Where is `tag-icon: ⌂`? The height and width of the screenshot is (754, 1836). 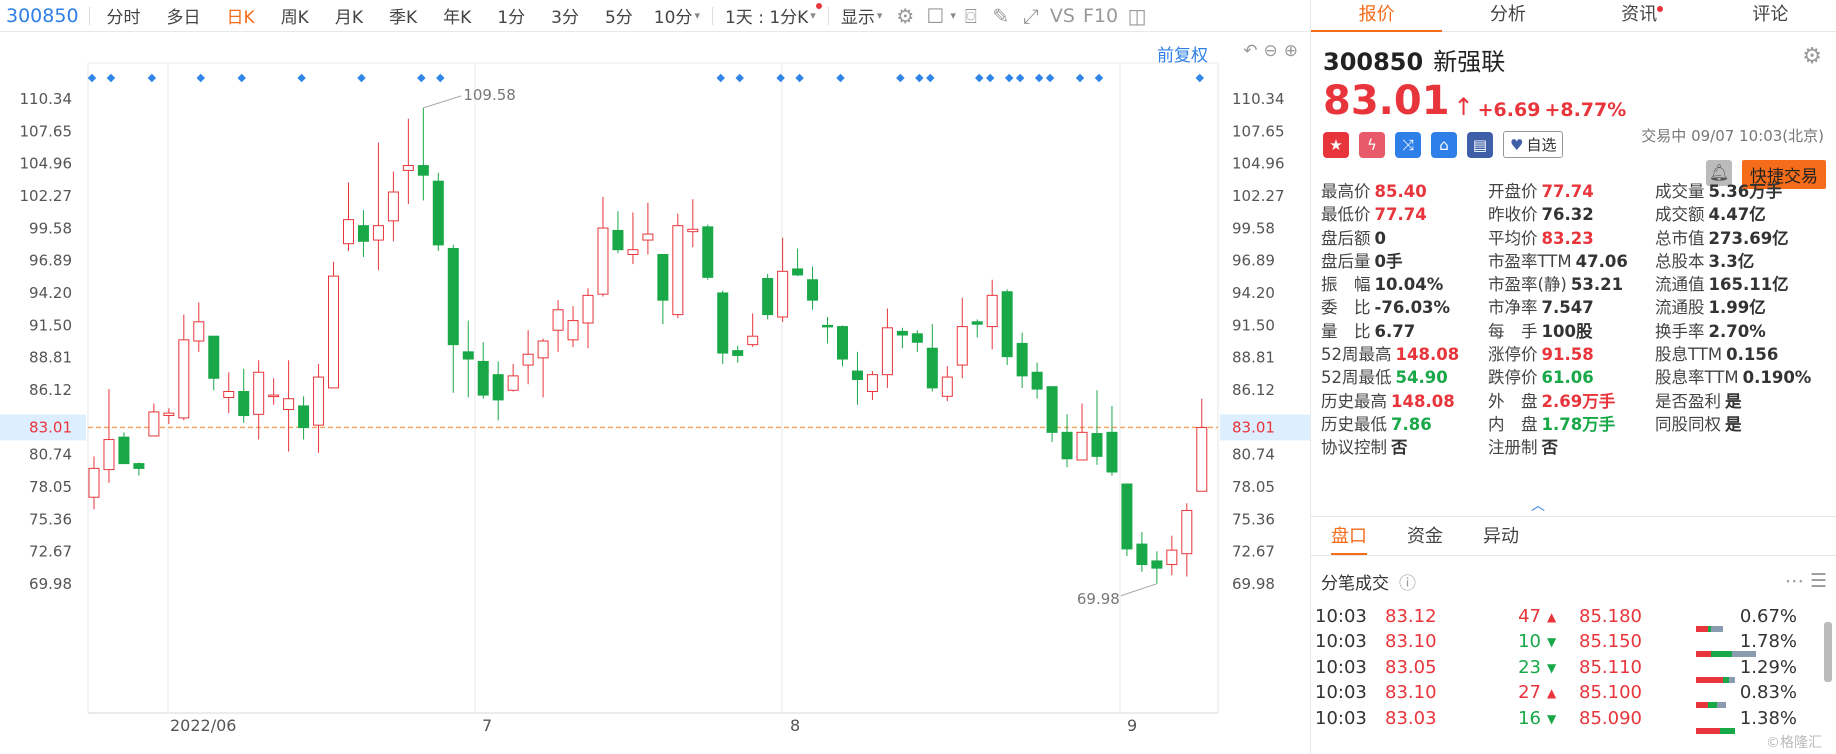 tag-icon: ⌂ is located at coordinates (1444, 144).